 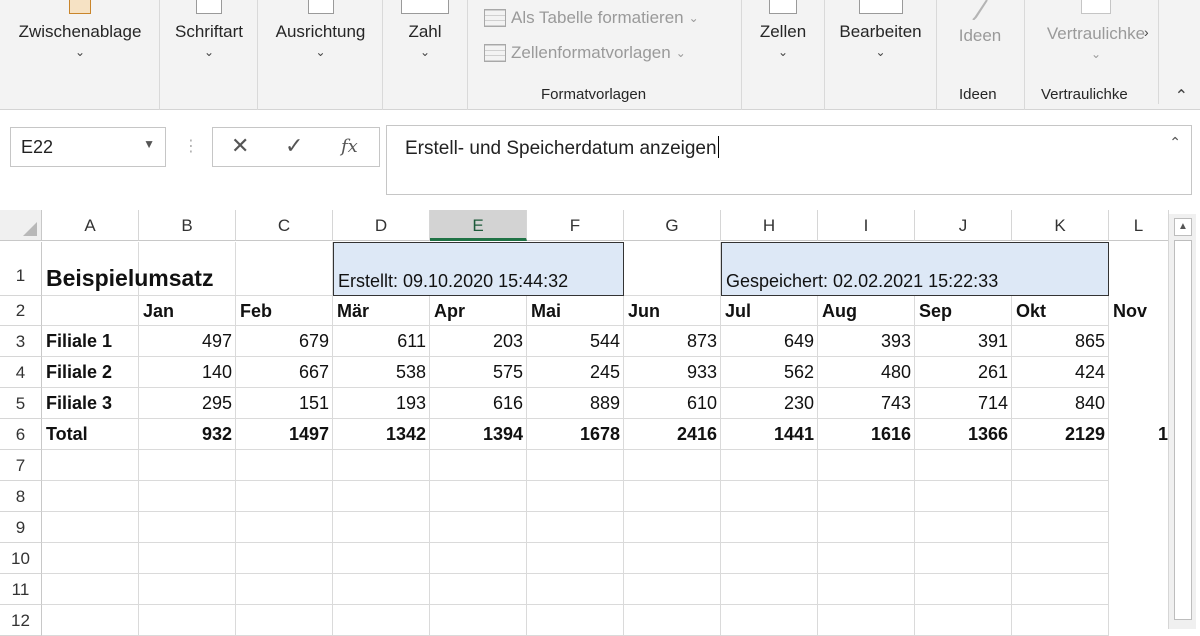 What do you see at coordinates (187, 225) in the screenshot?
I see `column-header-b: B` at bounding box center [187, 225].